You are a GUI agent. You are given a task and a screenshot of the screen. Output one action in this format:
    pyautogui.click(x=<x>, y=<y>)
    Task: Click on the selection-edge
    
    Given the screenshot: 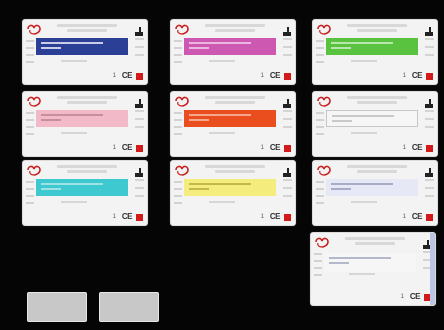 What is the action you would take?
    pyautogui.click(x=432, y=269)
    